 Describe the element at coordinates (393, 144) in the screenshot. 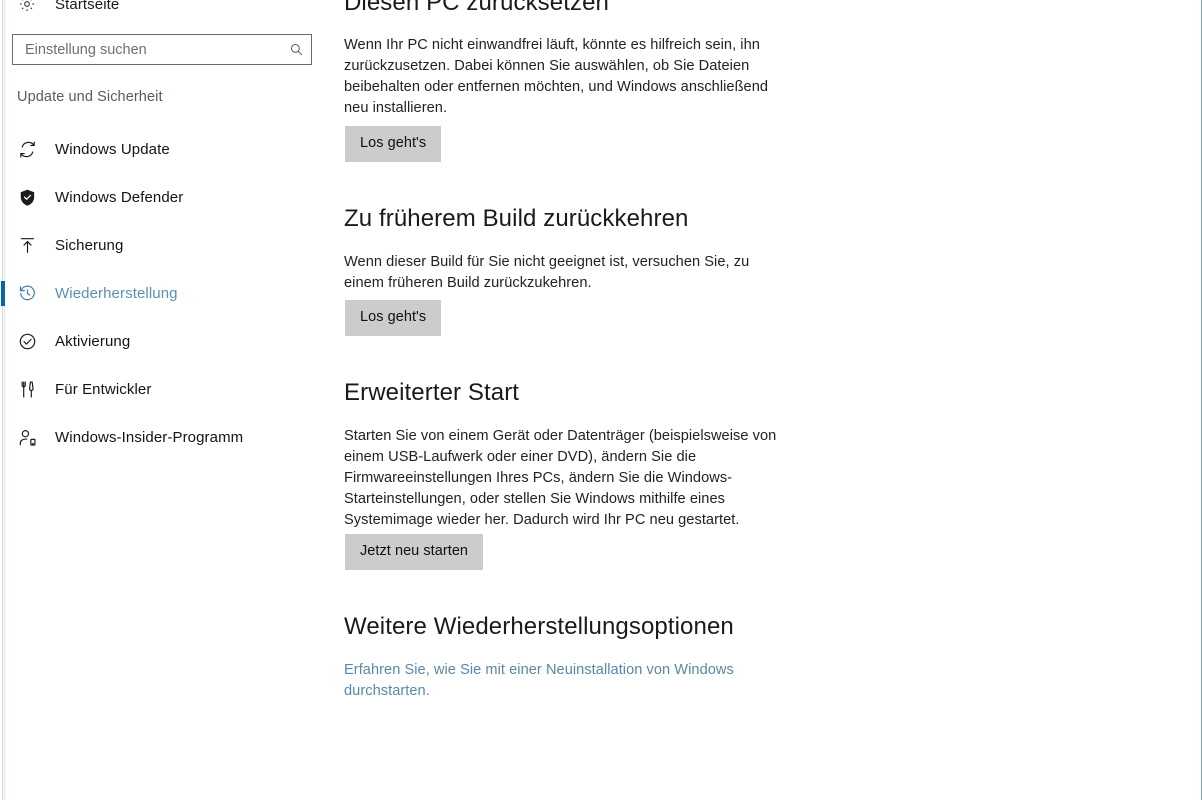

I see `reset-pc-start-button: Los geht's` at that location.